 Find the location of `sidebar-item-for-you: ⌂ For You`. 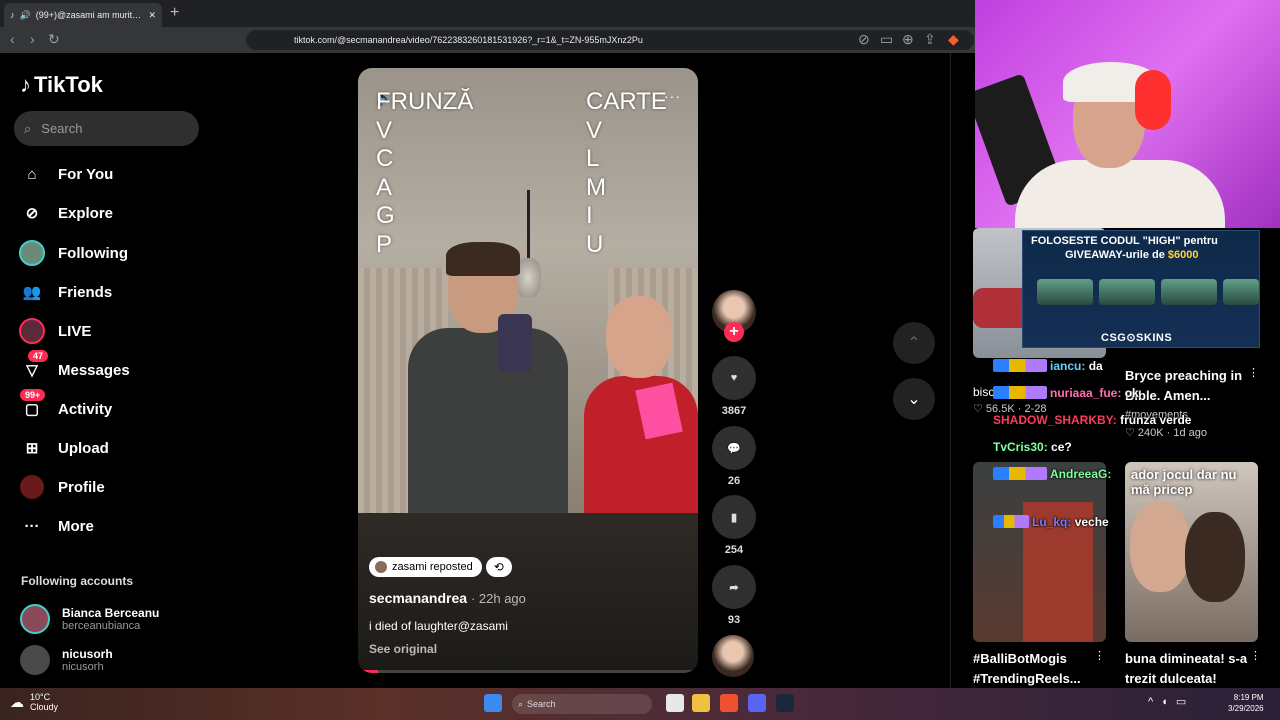

sidebar-item-for-you: ⌂ For You is located at coordinates (65, 174).